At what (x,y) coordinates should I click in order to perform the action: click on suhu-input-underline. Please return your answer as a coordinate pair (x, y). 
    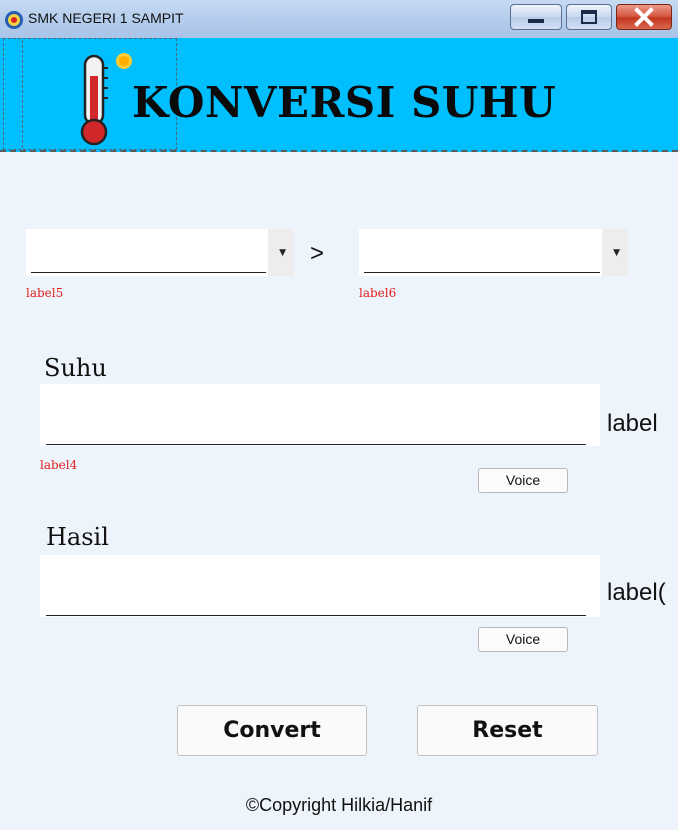
    Looking at the image, I should click on (316, 444).